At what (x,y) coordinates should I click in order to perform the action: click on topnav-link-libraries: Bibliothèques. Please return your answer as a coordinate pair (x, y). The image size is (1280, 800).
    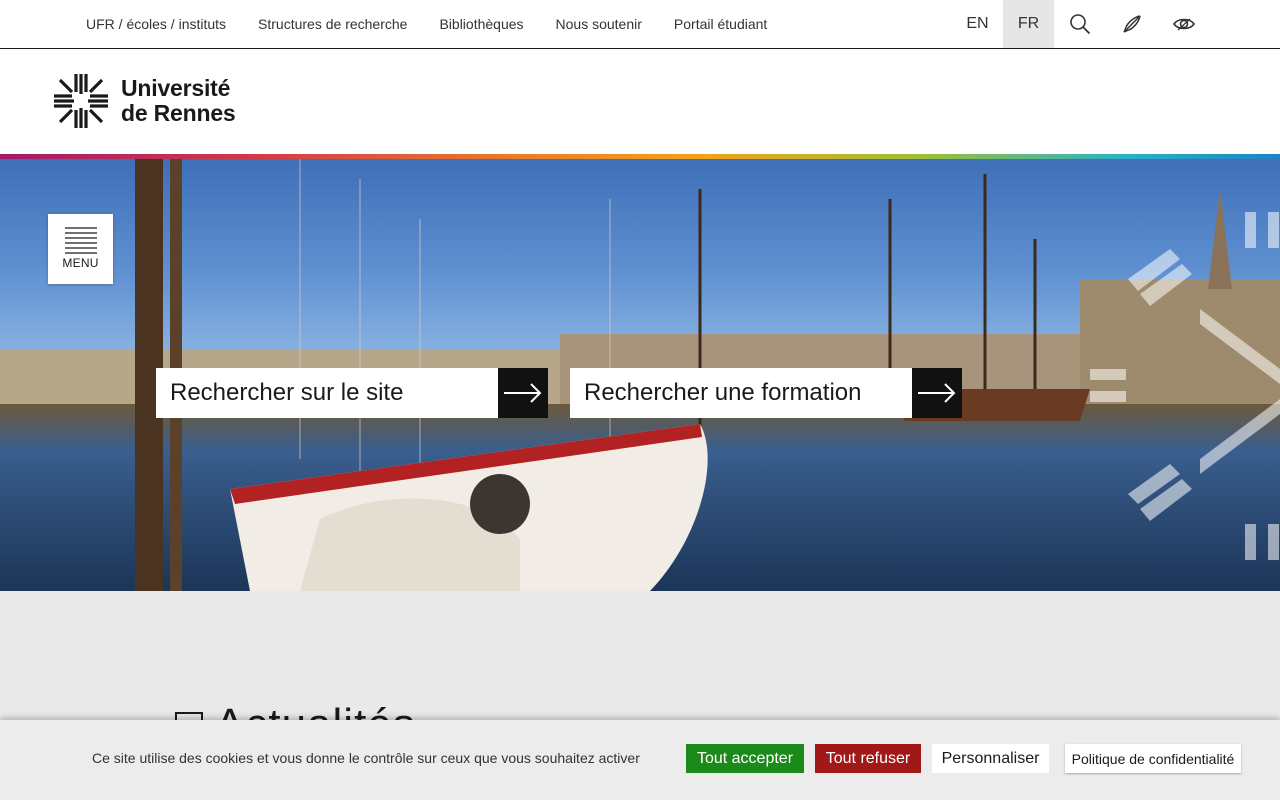
    Looking at the image, I should click on (481, 24).